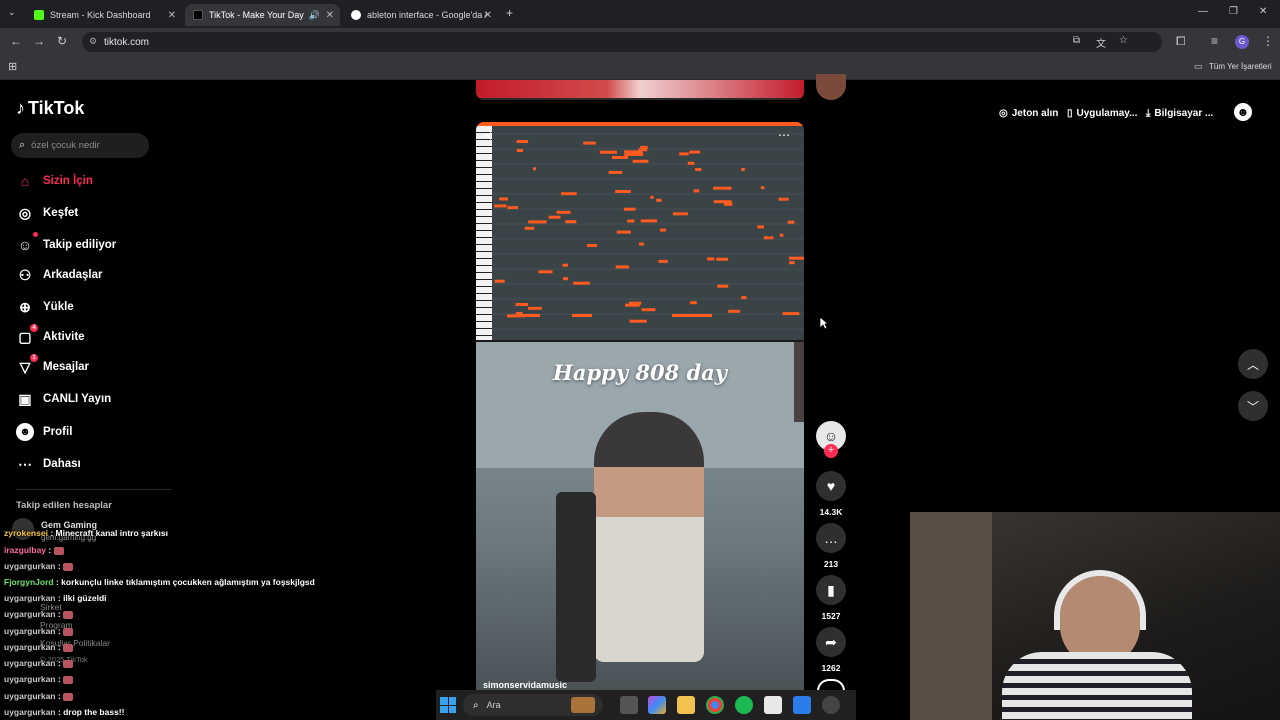  Describe the element at coordinates (66, 244) in the screenshot. I see `sidebar-item-following: ☺ Takip ediliyor` at that location.